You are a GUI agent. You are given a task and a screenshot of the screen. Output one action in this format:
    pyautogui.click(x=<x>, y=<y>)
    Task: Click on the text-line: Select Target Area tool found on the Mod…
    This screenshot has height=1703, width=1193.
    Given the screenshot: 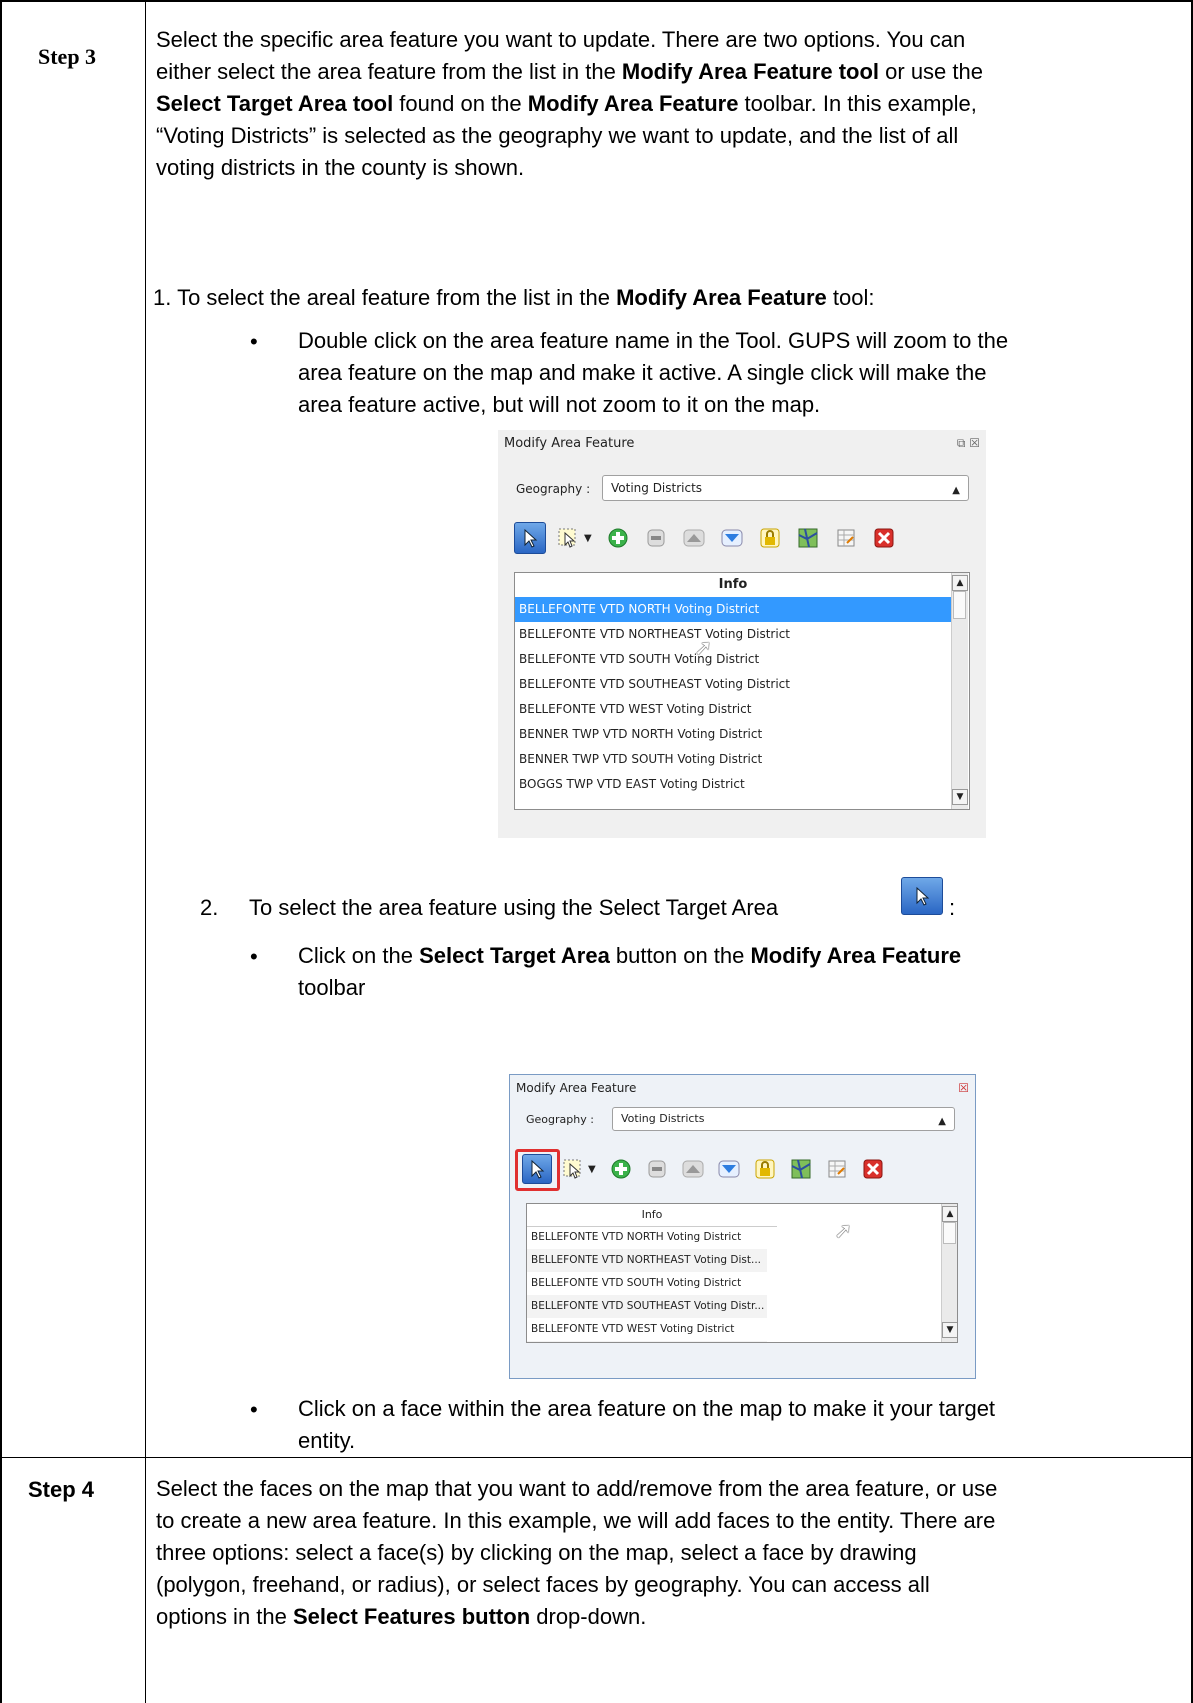 What is the action you would take?
    pyautogui.click(x=566, y=103)
    